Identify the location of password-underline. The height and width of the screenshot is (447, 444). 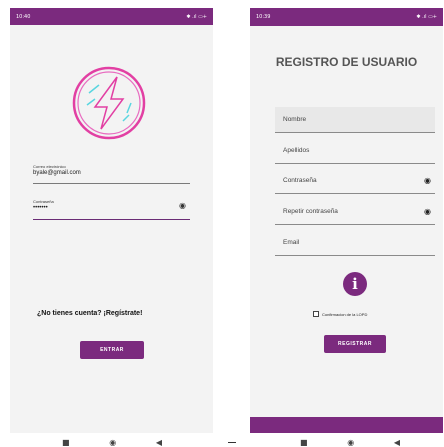
(111, 219).